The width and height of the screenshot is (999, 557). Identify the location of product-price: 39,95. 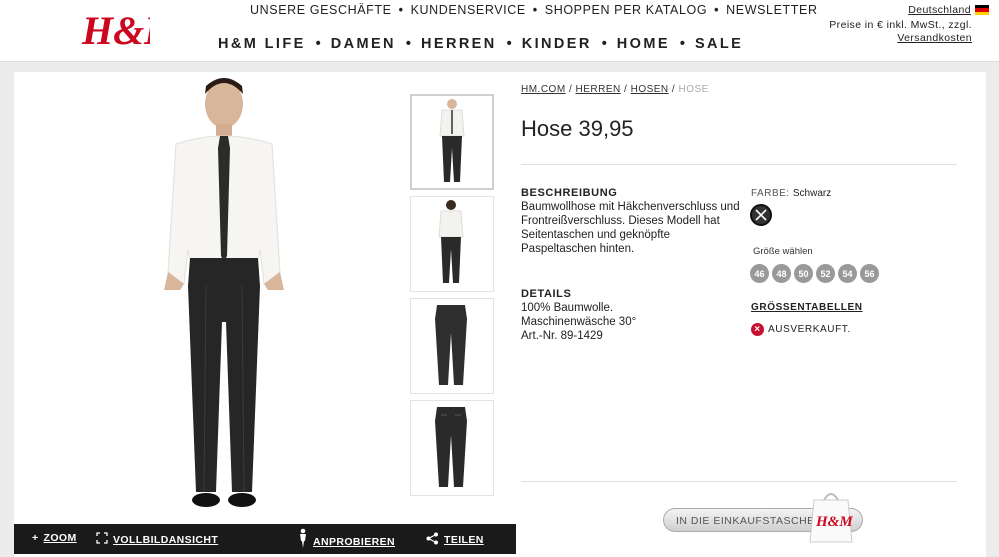
(606, 128).